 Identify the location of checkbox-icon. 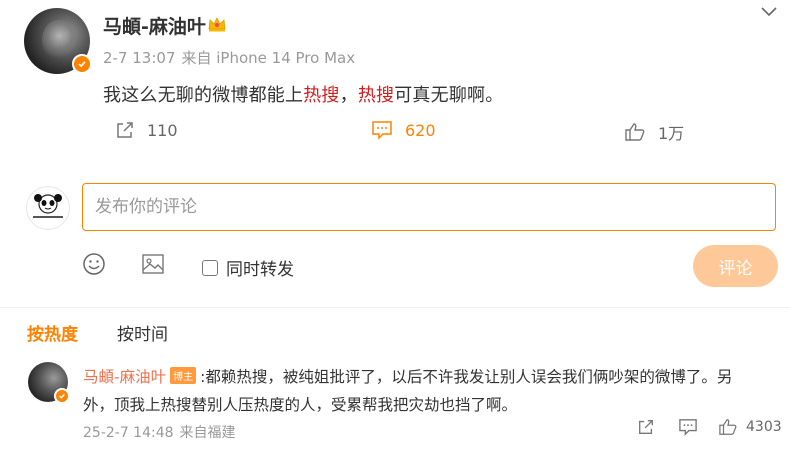
(210, 267).